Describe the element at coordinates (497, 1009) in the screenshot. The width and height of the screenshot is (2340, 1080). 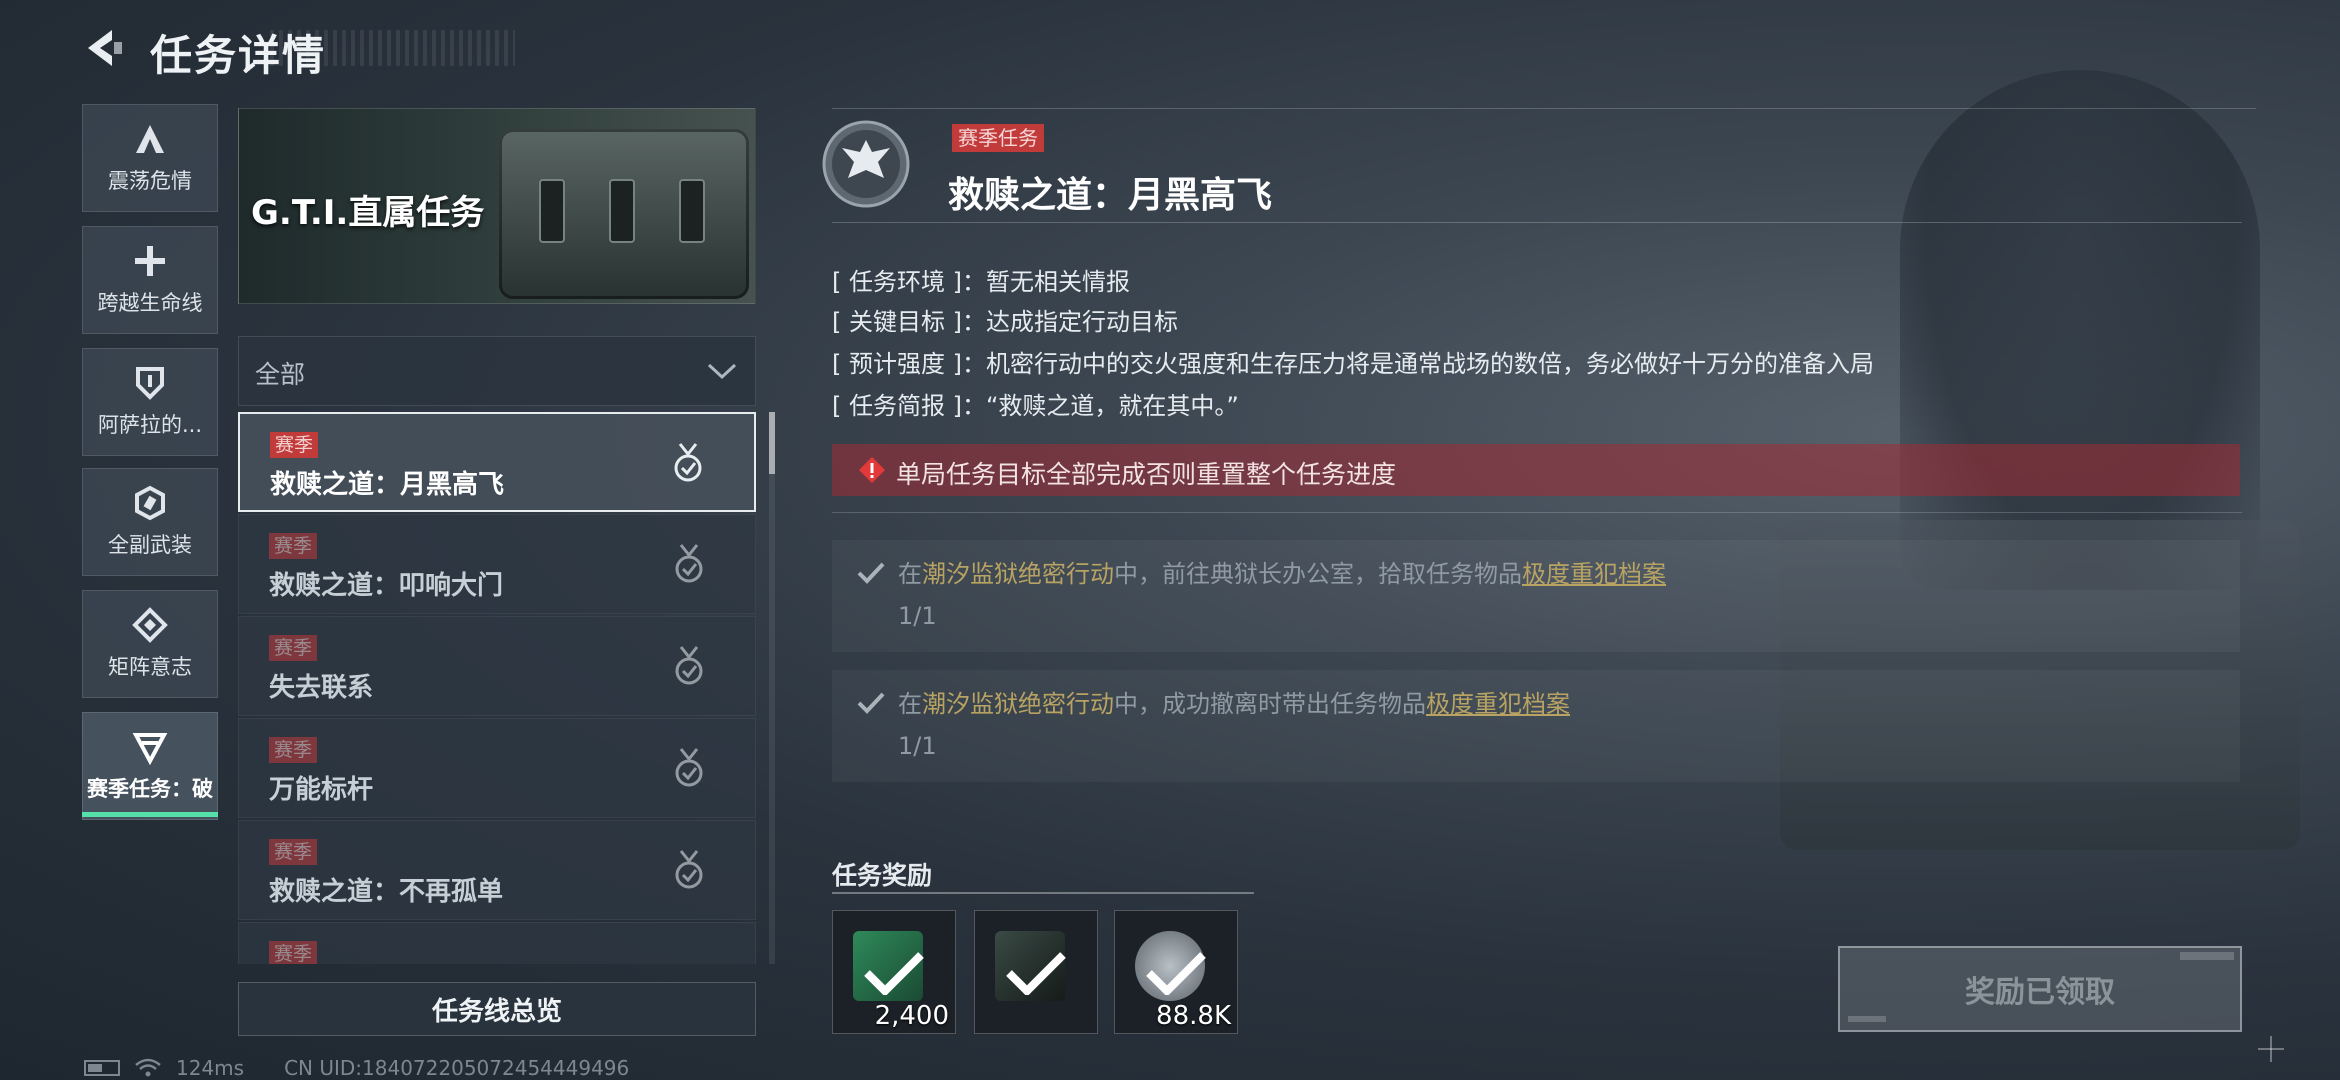
I see `questline-overview-button: 任务线总览` at that location.